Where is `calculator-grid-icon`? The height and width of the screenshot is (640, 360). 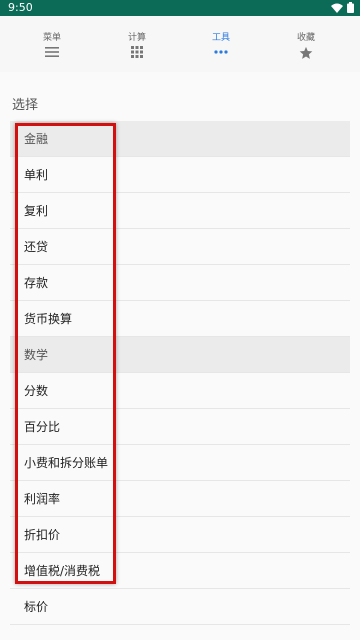
calculator-grid-icon is located at coordinates (137, 52).